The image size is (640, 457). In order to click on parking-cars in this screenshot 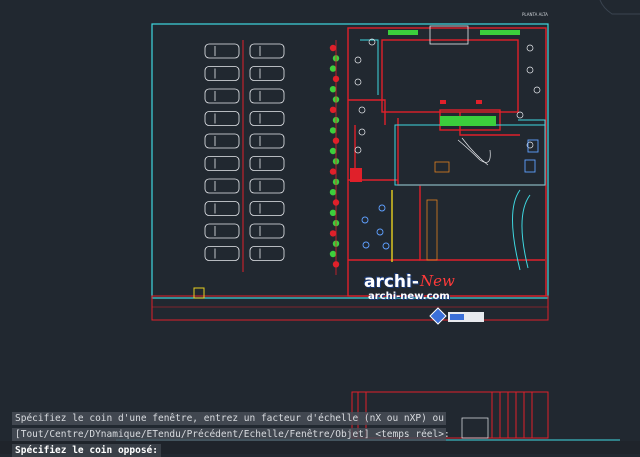, I will do `click(244, 152)`.